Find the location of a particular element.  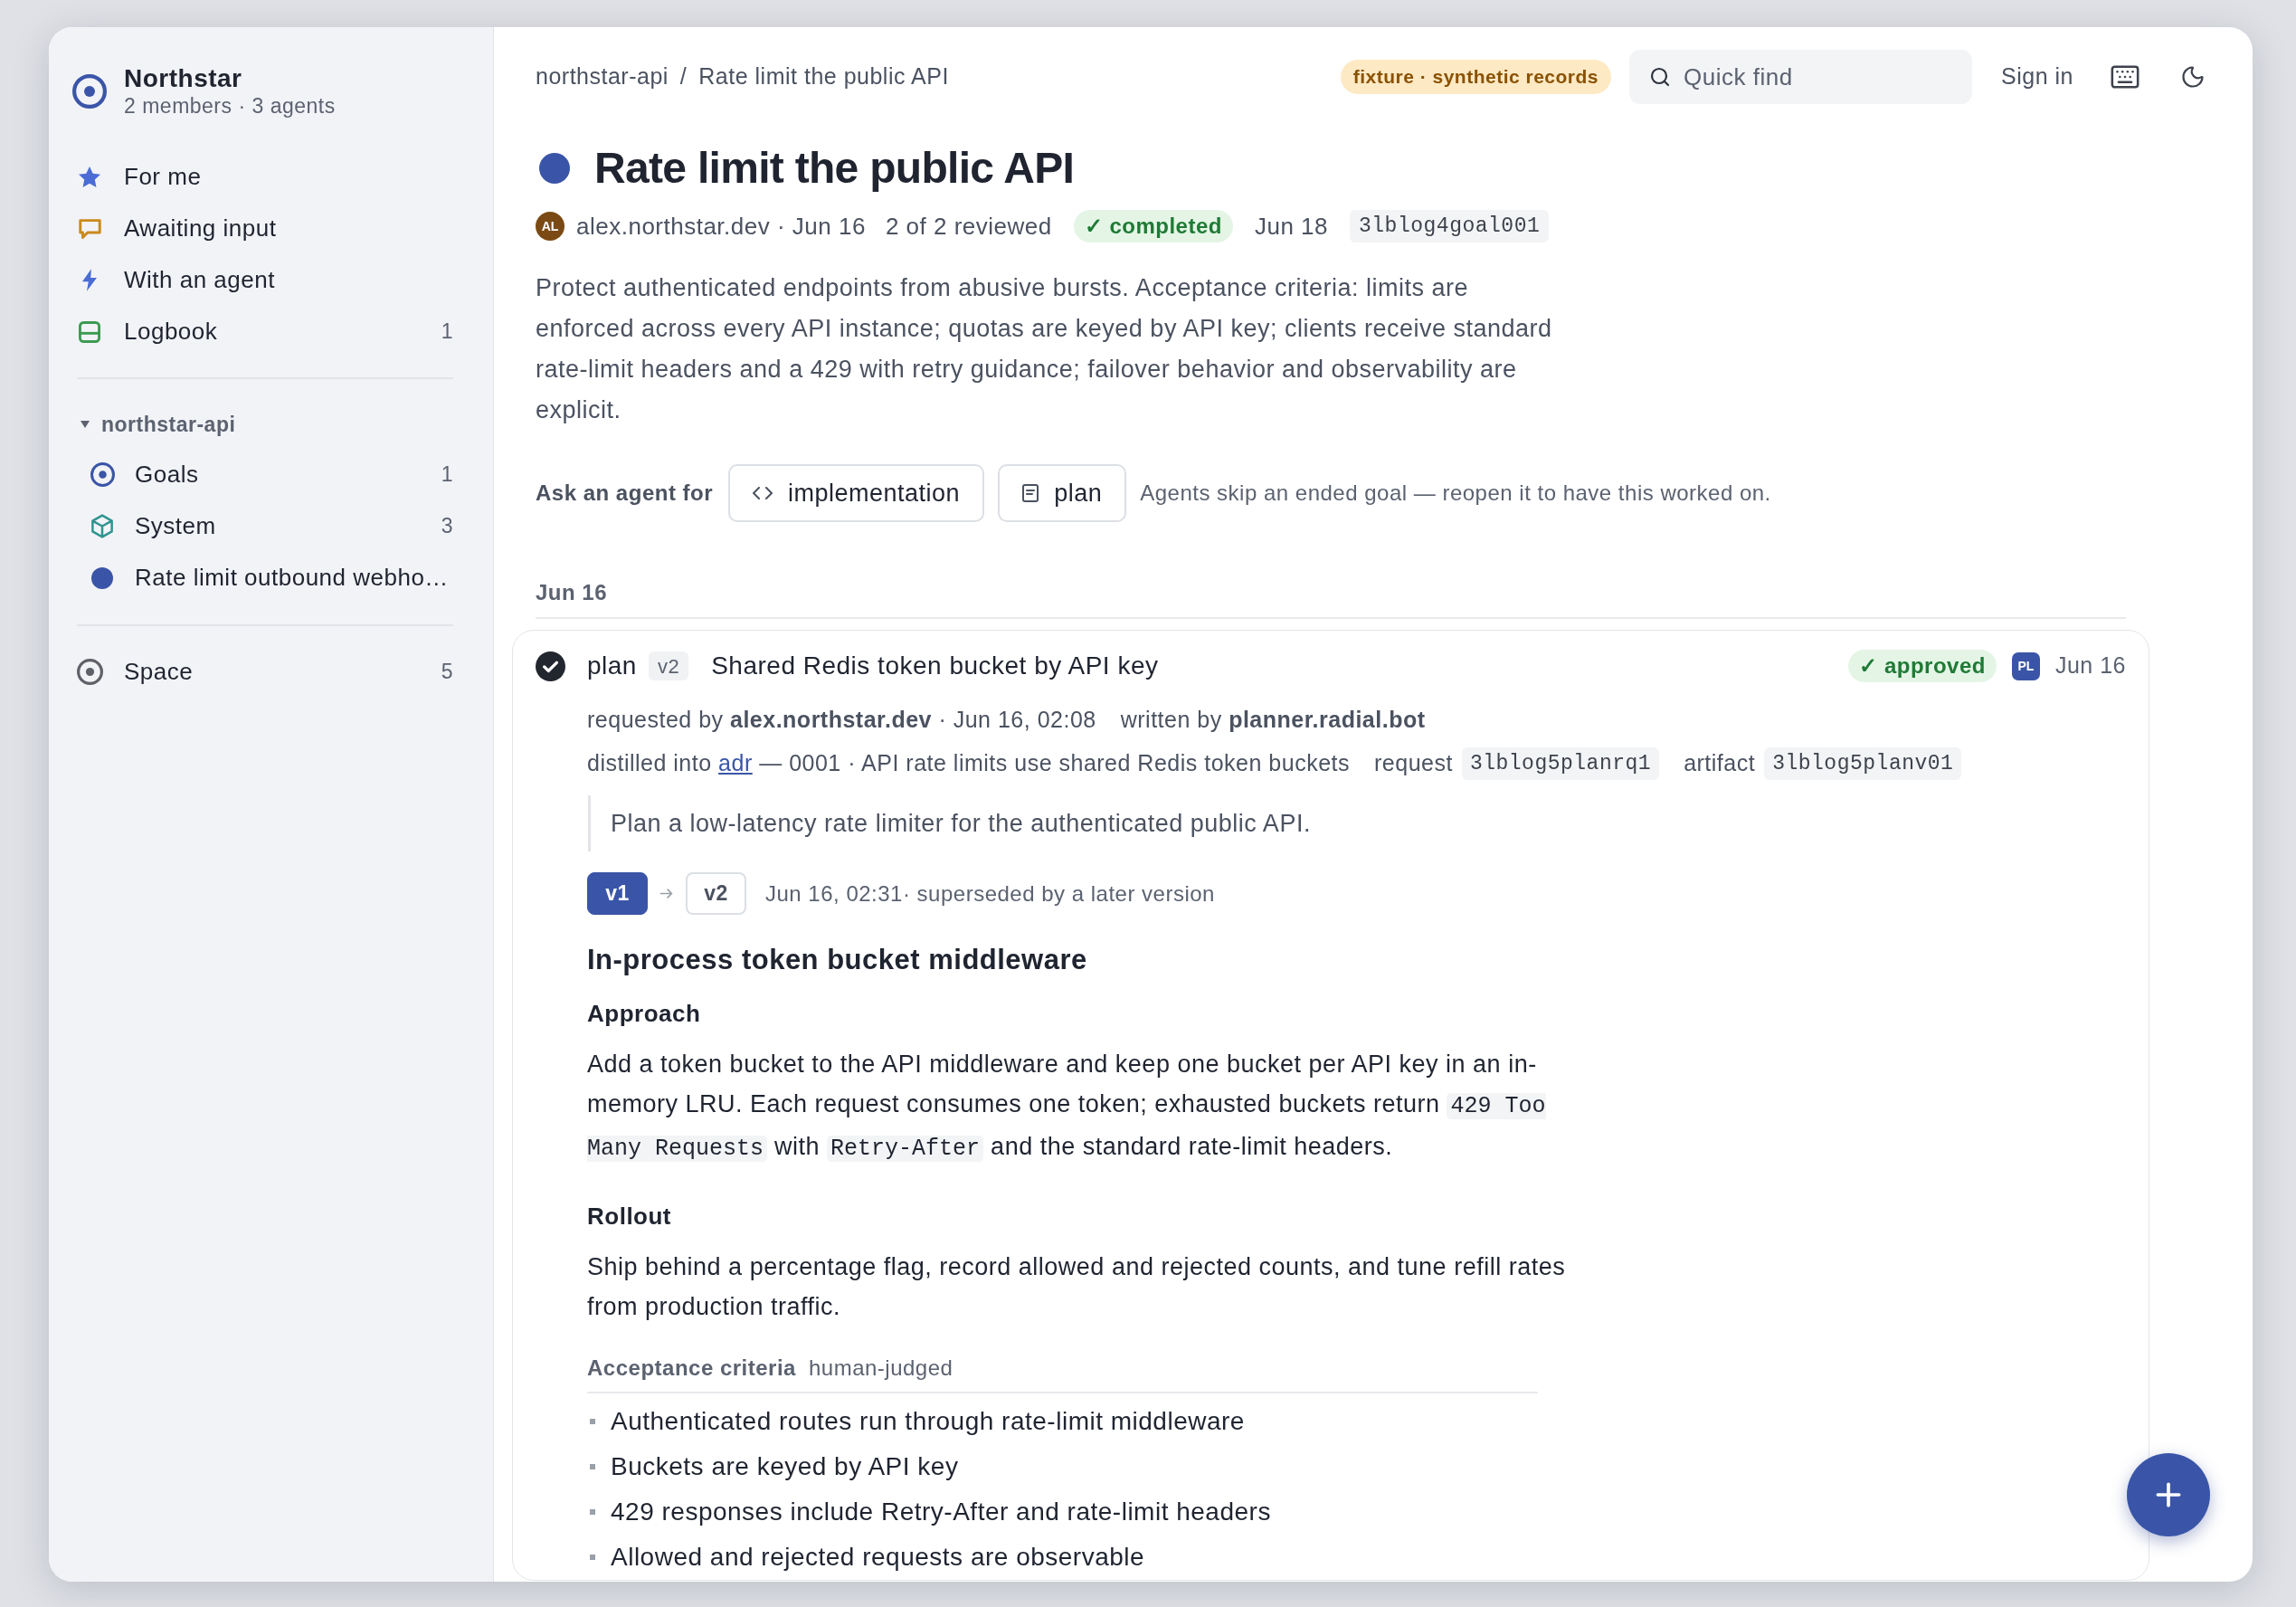

ask-agent-button: plan is located at coordinates (1062, 493).